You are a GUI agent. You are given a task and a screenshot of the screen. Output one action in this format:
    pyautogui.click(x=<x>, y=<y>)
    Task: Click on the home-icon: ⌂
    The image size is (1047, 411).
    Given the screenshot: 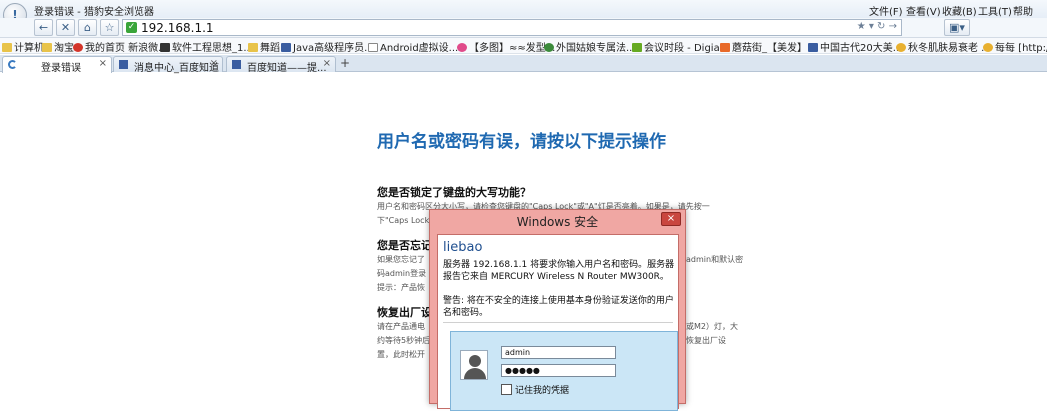 What is the action you would take?
    pyautogui.click(x=87, y=27)
    